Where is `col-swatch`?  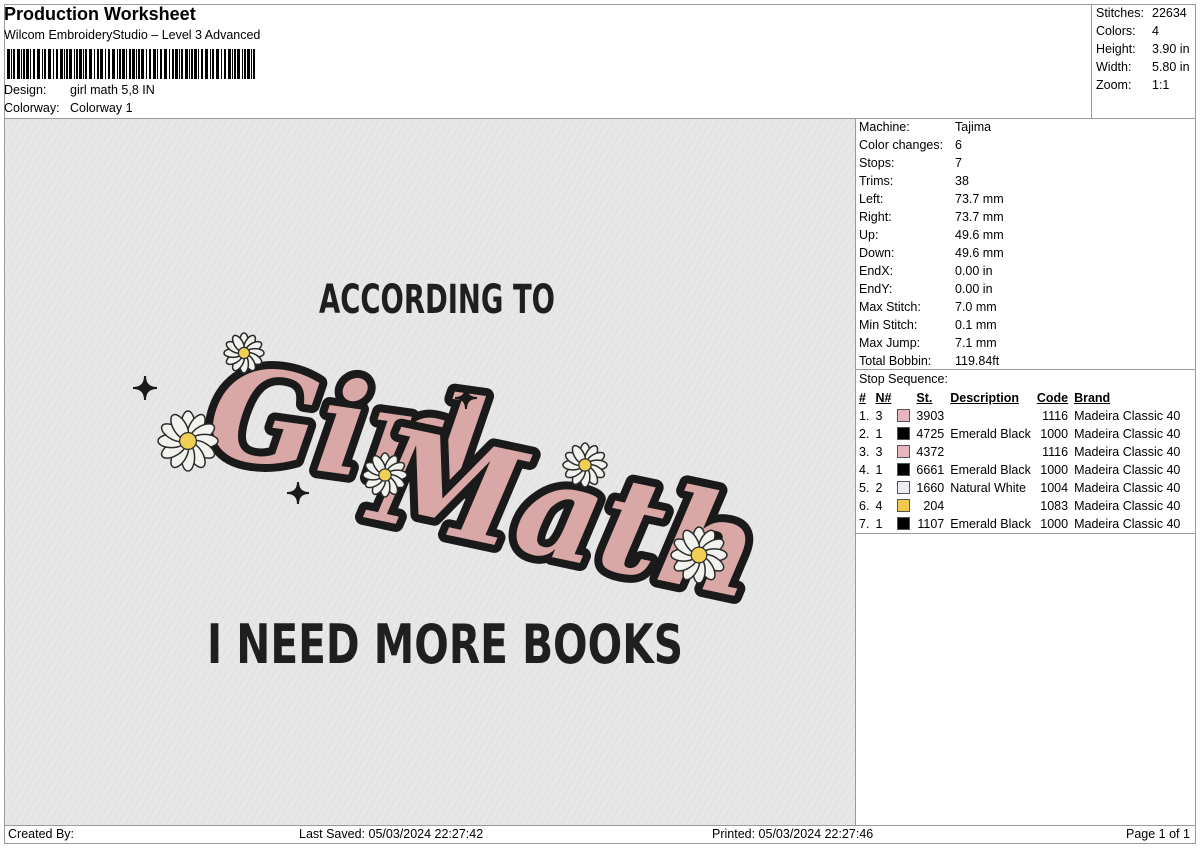
col-swatch is located at coordinates (904, 398).